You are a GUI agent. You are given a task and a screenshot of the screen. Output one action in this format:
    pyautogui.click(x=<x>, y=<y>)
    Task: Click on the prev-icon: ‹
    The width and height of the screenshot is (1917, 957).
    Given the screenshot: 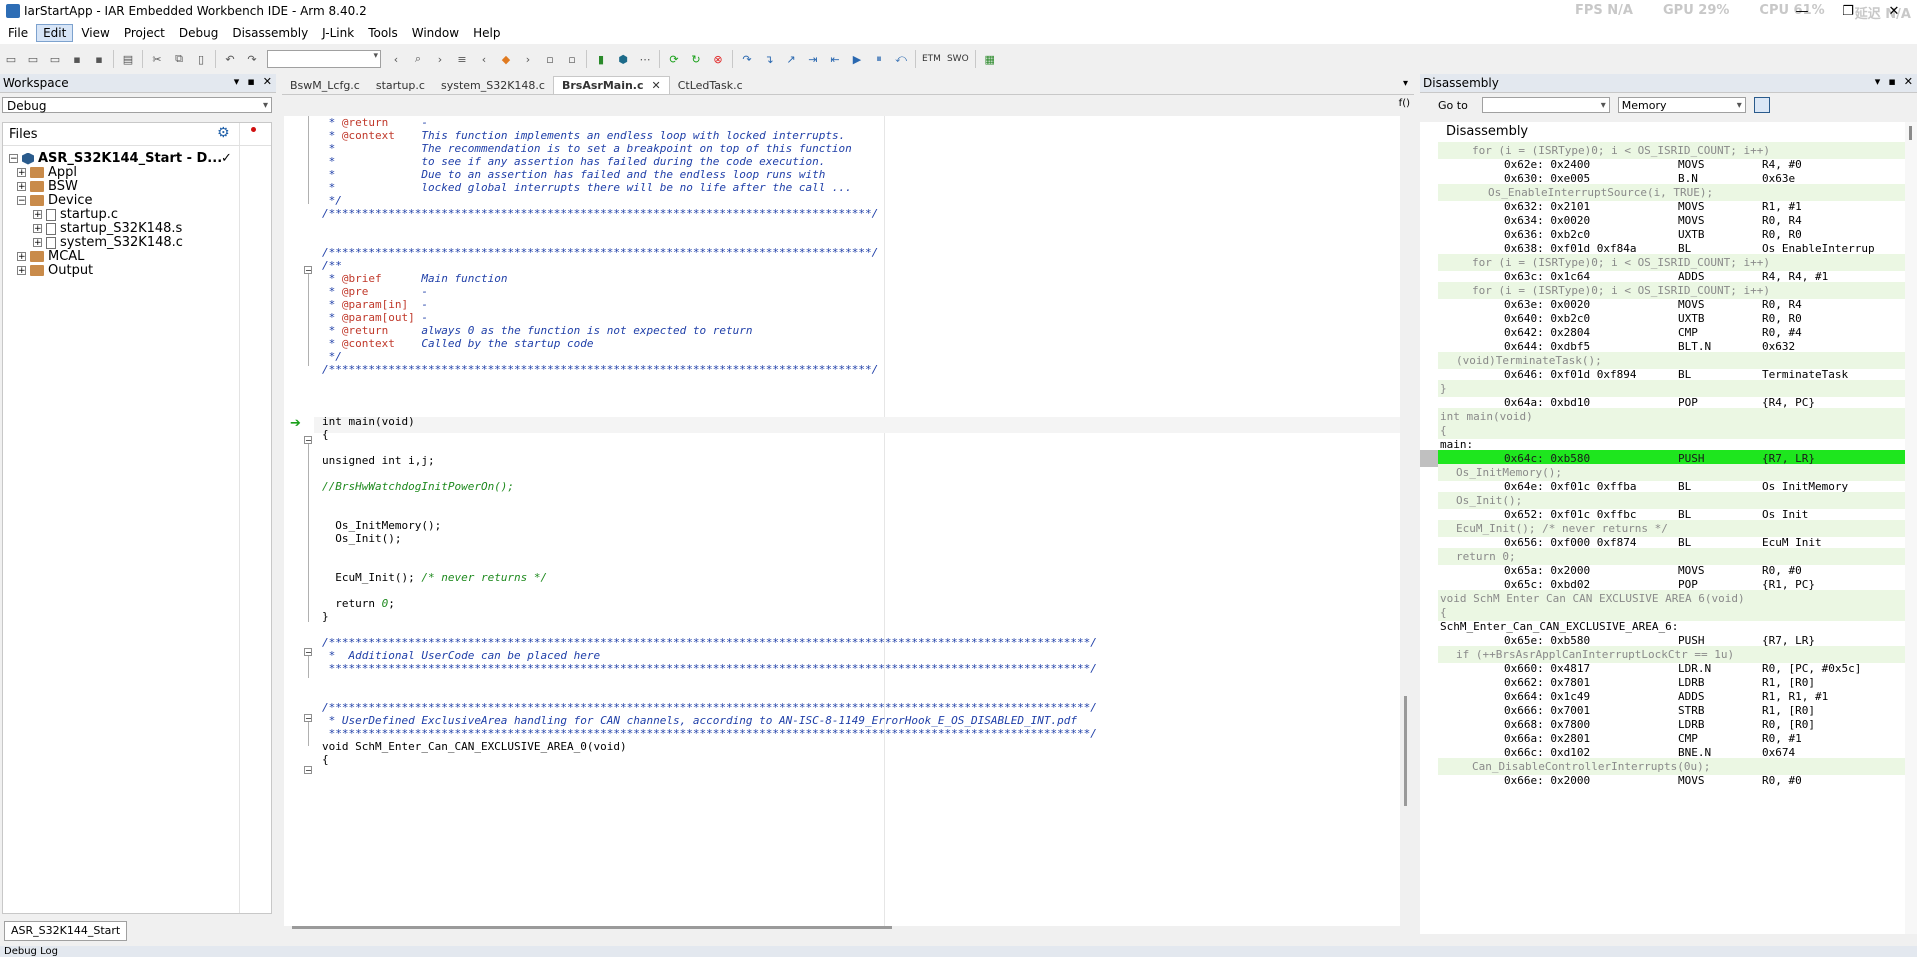 What is the action you would take?
    pyautogui.click(x=484, y=59)
    